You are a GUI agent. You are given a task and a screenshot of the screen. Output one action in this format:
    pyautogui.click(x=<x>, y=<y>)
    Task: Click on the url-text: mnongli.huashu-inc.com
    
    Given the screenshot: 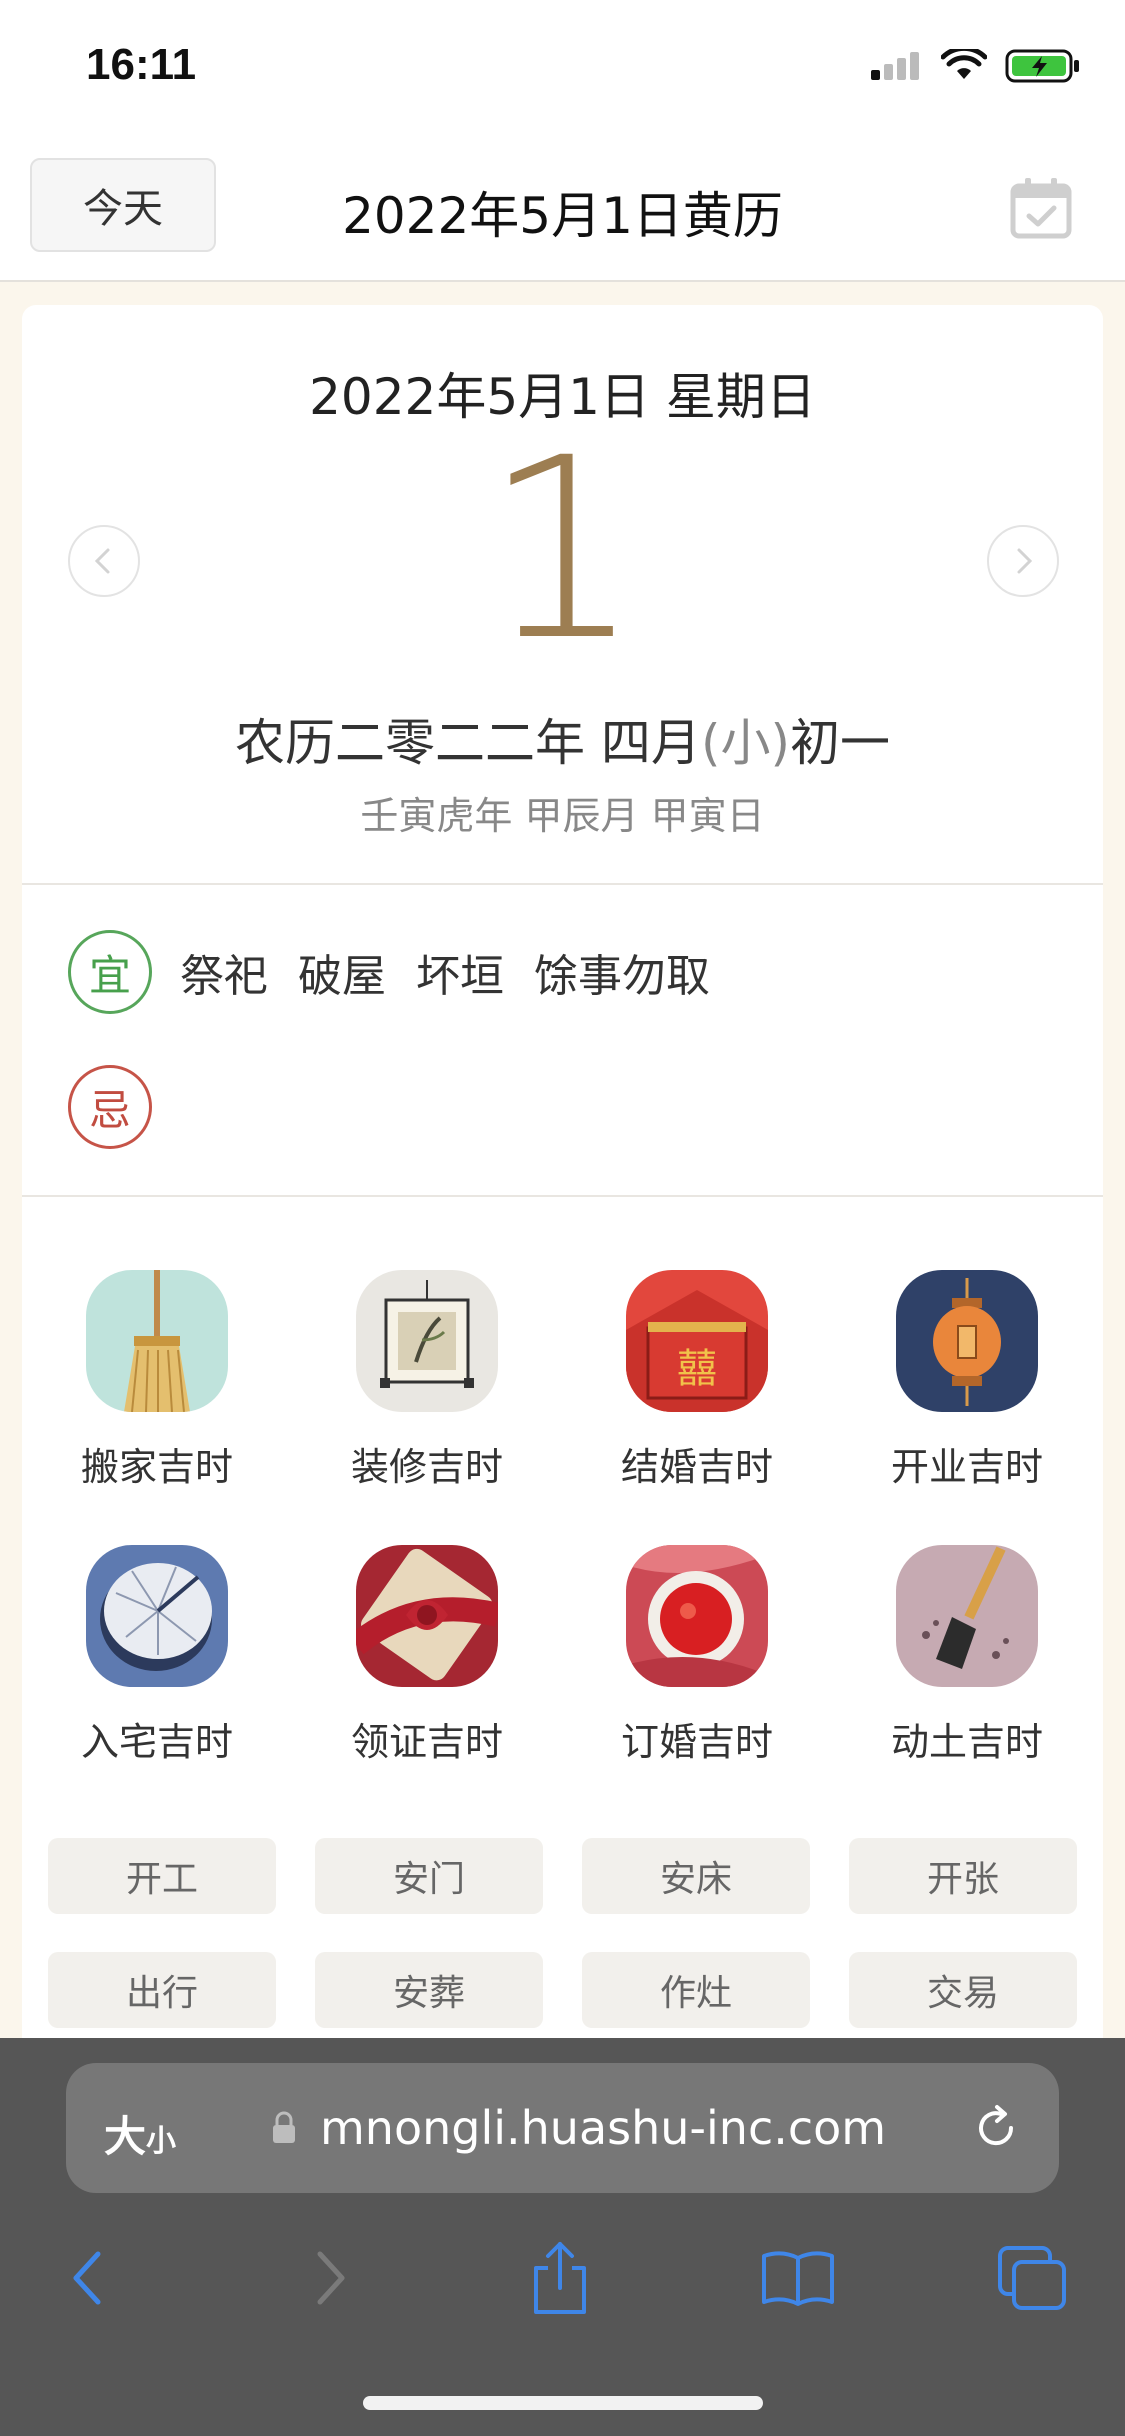 What is the action you would take?
    pyautogui.click(x=603, y=2128)
    